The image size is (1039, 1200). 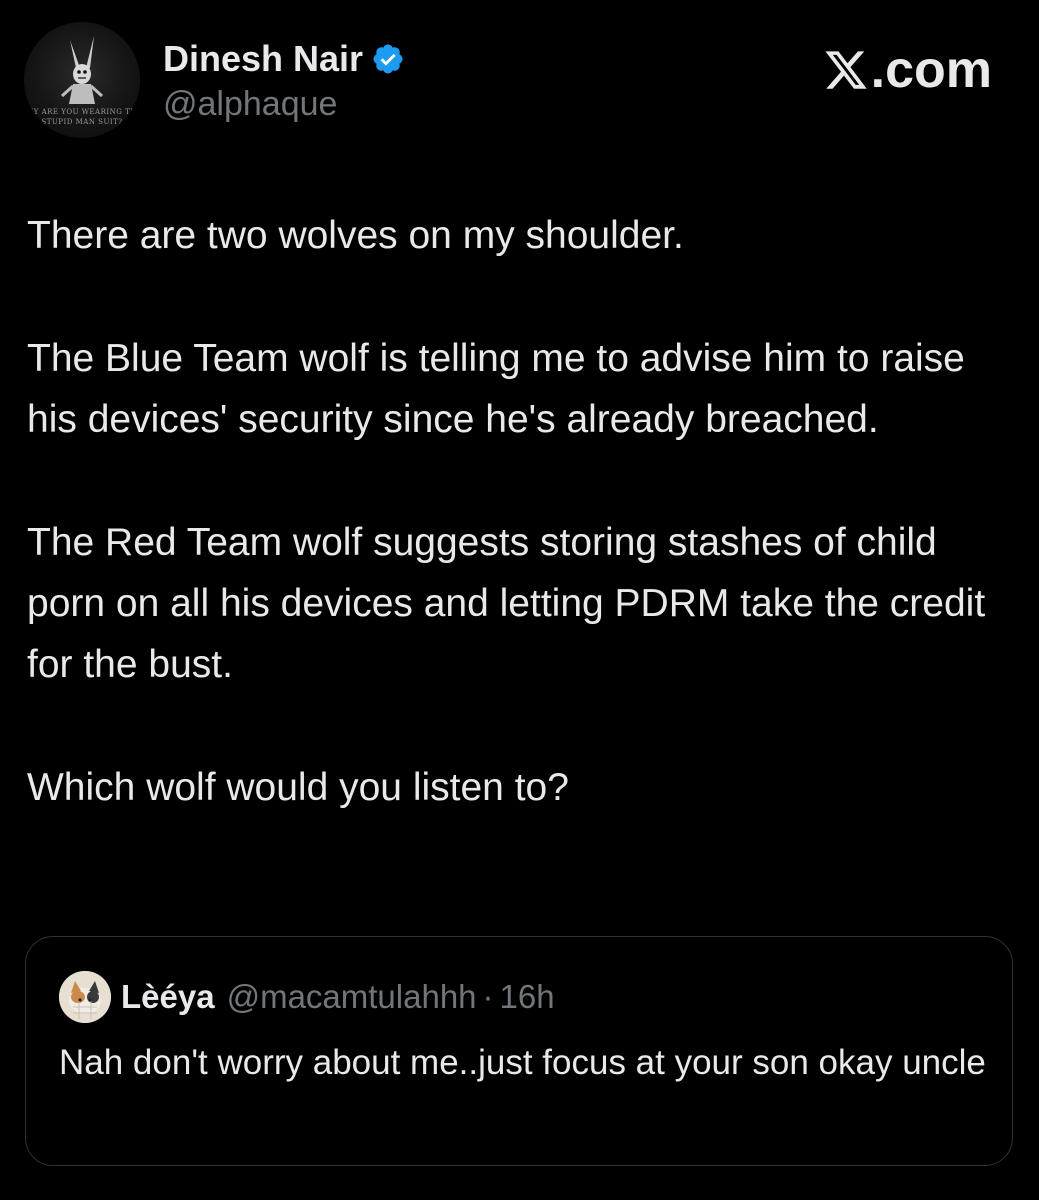 I want to click on avatar-caption-line2: STUPID MAN SUIT?, so click(x=82, y=122).